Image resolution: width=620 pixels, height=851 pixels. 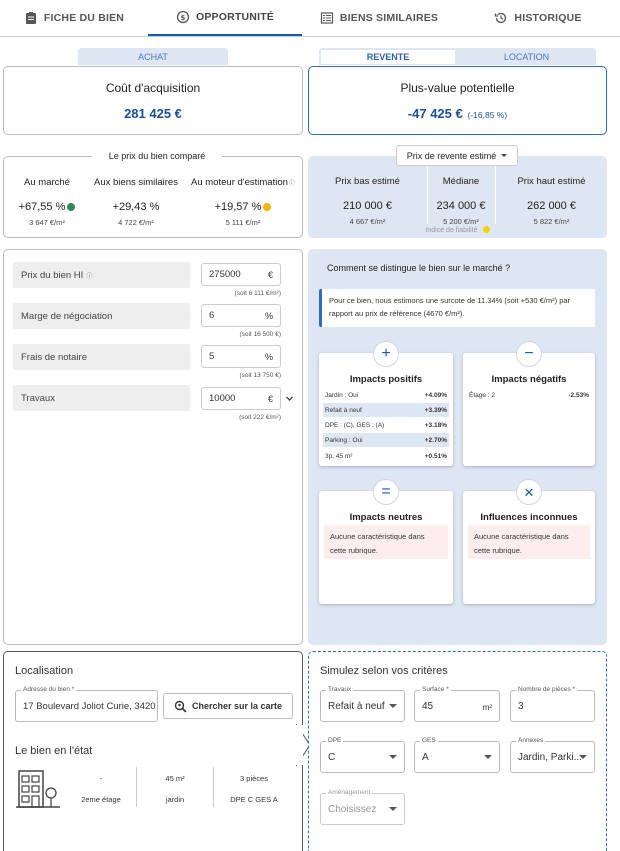 What do you see at coordinates (548, 18) in the screenshot?
I see `tab-label: HISTORIQUE` at bounding box center [548, 18].